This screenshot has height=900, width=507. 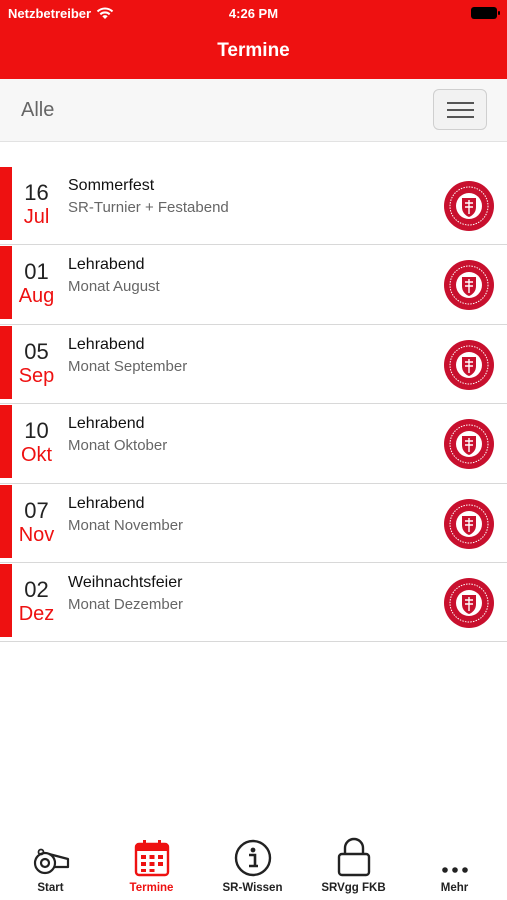 What do you see at coordinates (485, 13) in the screenshot?
I see `battery-icon` at bounding box center [485, 13].